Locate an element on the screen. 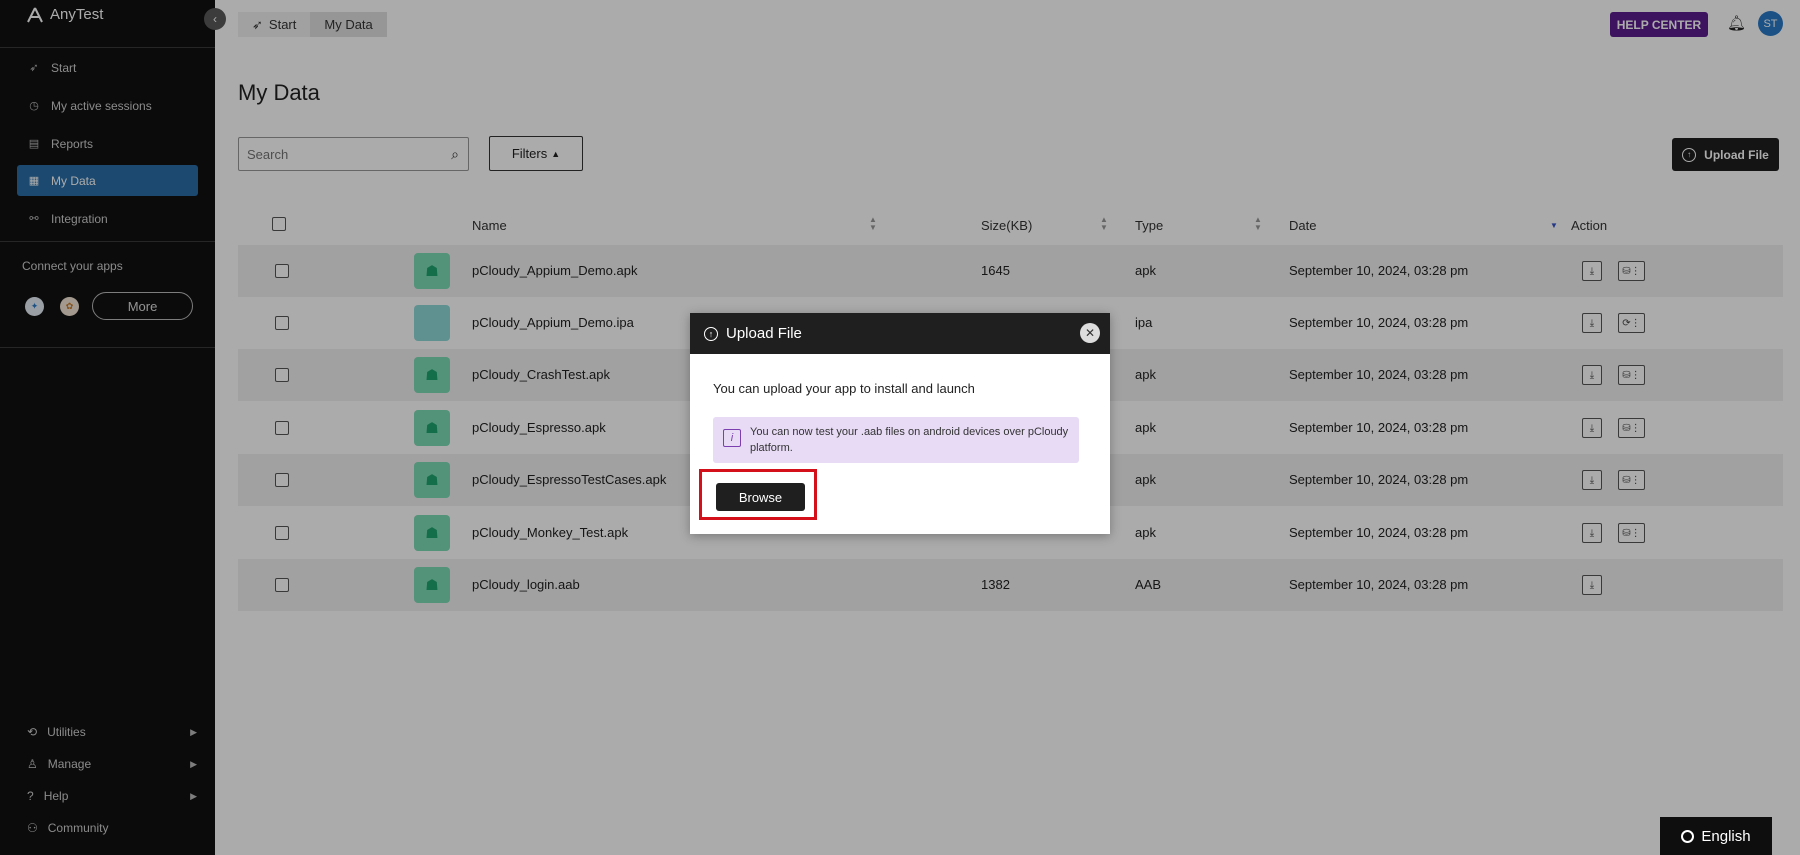  globe-icon is located at coordinates (1688, 836).